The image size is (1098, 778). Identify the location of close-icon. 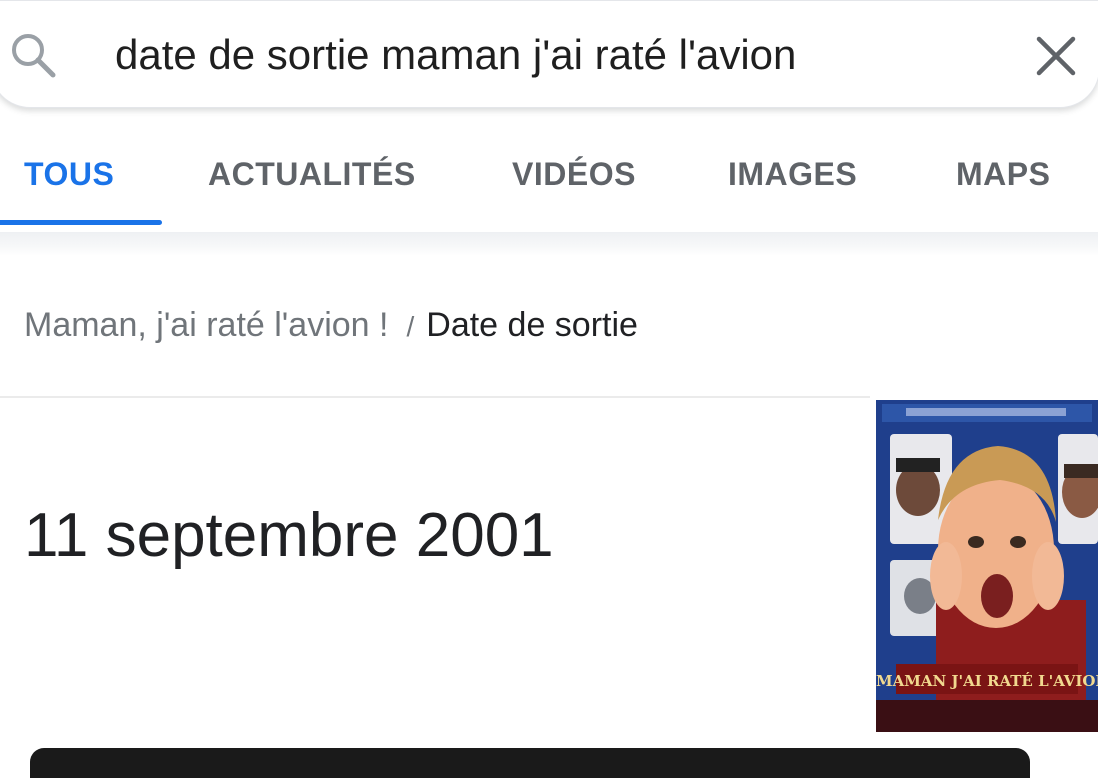
(1056, 56).